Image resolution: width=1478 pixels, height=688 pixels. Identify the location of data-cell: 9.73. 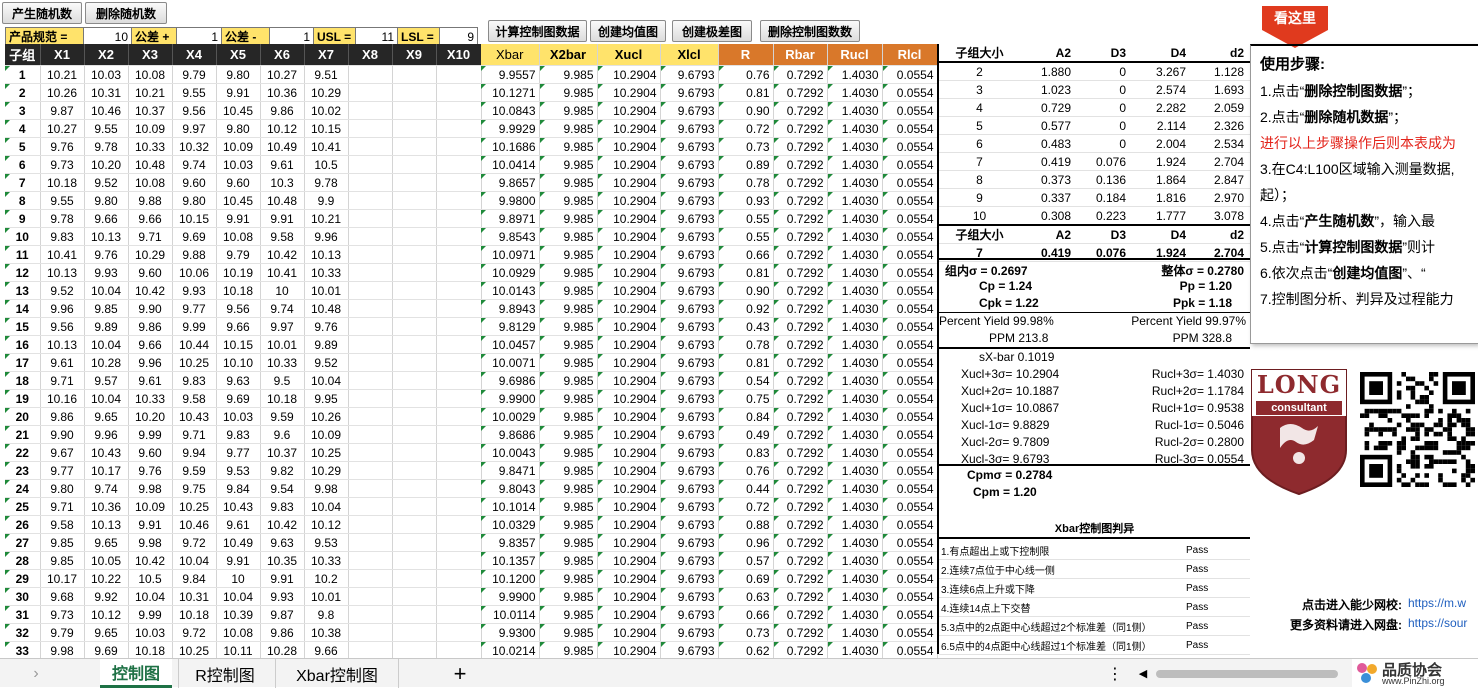
(62, 614).